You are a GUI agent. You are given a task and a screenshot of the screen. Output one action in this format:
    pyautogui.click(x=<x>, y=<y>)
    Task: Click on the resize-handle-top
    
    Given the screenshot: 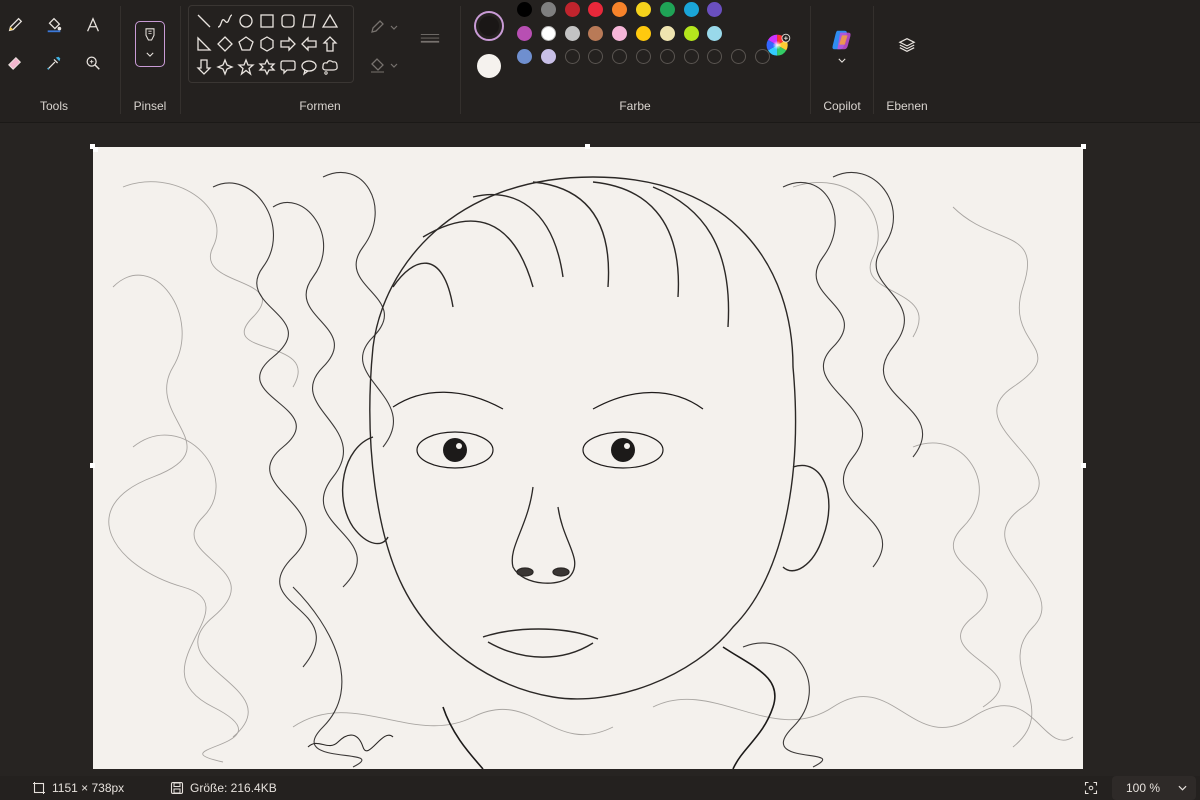 What is the action you would take?
    pyautogui.click(x=587, y=146)
    